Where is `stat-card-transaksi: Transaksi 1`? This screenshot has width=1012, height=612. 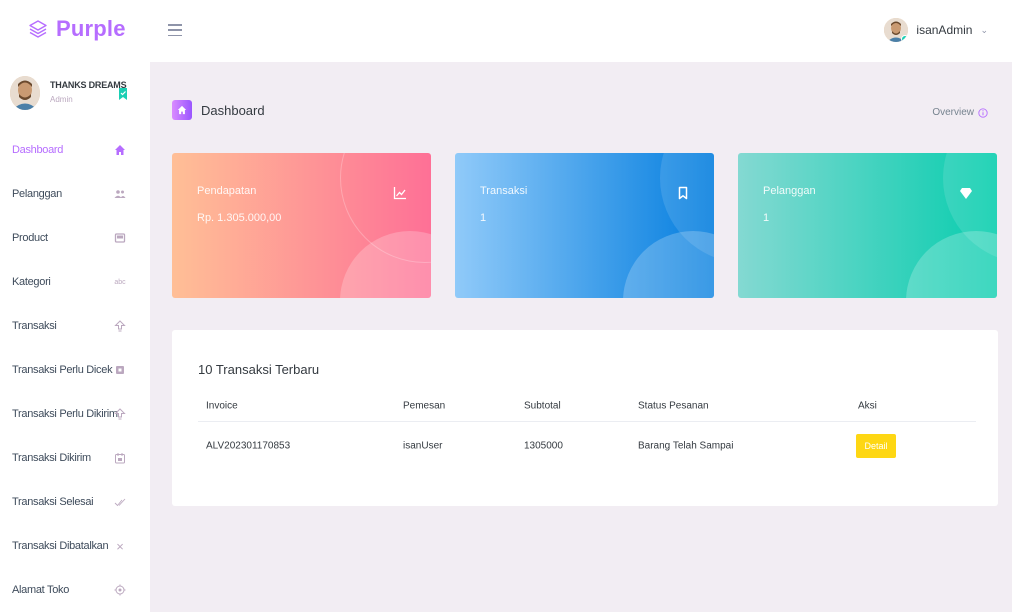 stat-card-transaksi: Transaksi 1 is located at coordinates (584, 225).